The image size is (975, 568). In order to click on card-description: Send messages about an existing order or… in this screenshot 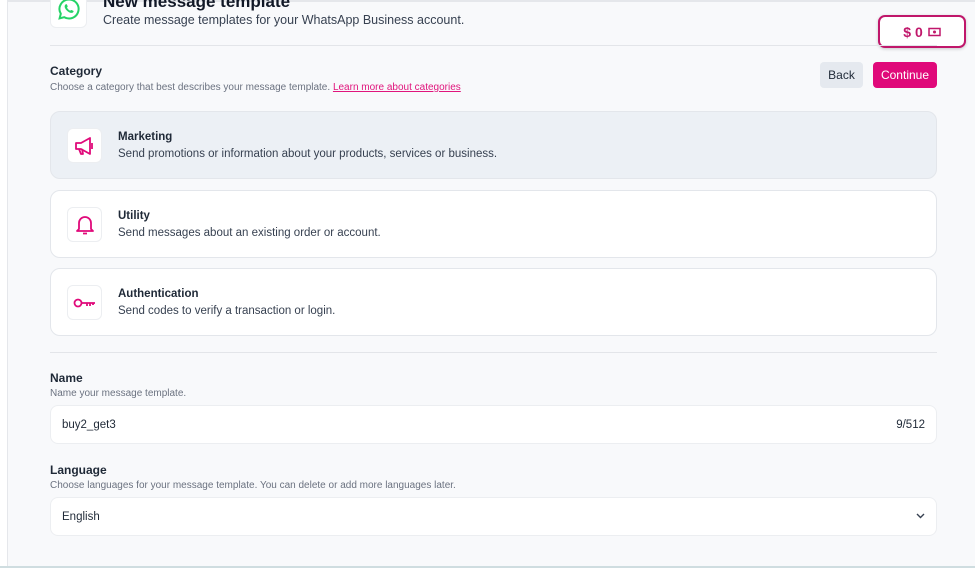, I will do `click(249, 233)`.